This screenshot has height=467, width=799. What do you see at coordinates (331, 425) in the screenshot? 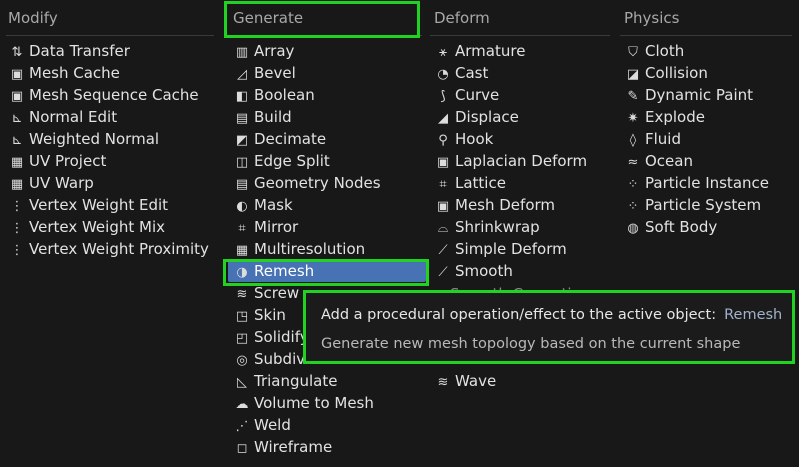
I see `menu-item-weld: ⋰ Weld` at bounding box center [331, 425].